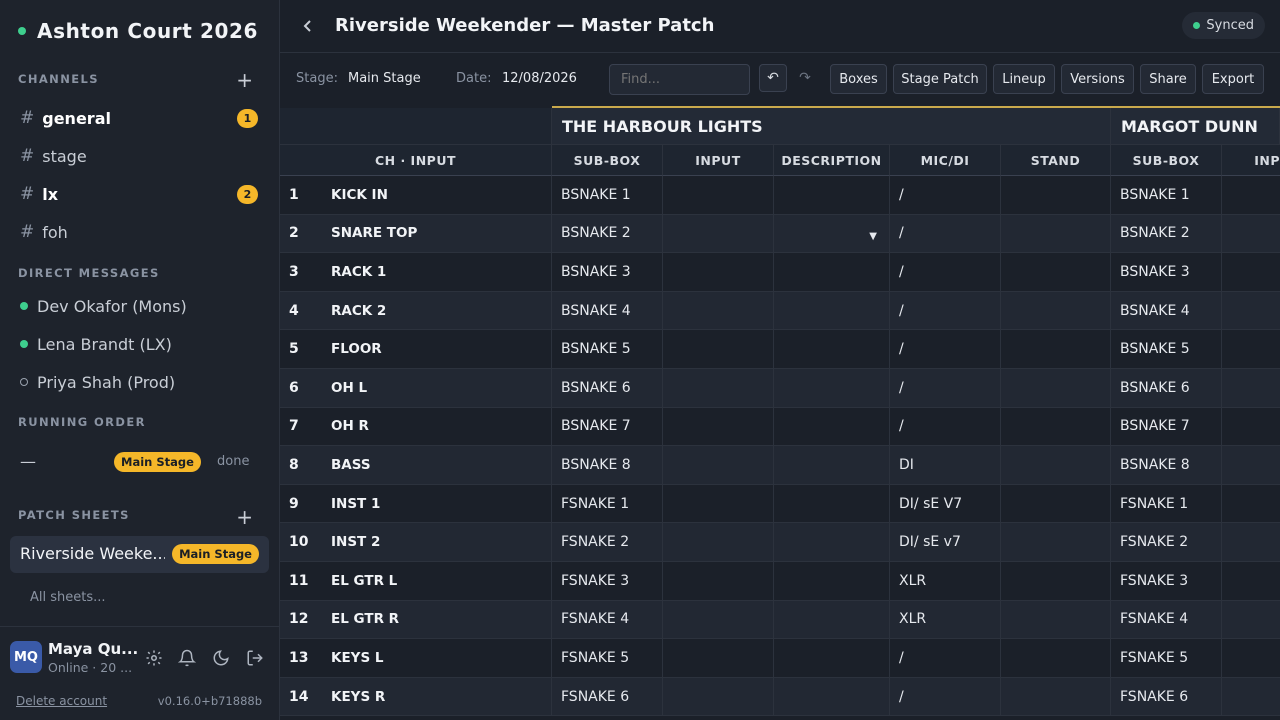  I want to click on band-header: MARGOT DUNN, so click(1195, 126).